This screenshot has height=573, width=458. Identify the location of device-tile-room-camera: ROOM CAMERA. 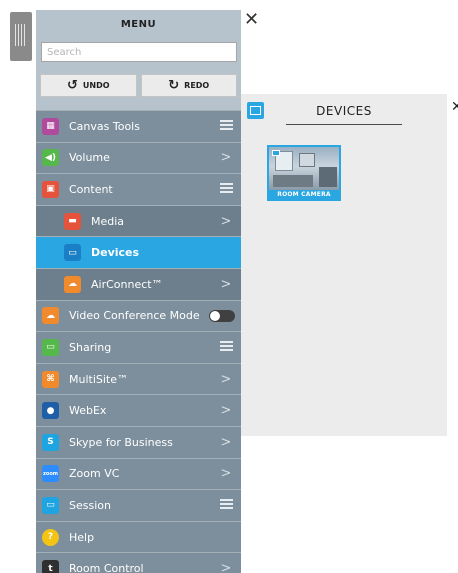
(304, 173).